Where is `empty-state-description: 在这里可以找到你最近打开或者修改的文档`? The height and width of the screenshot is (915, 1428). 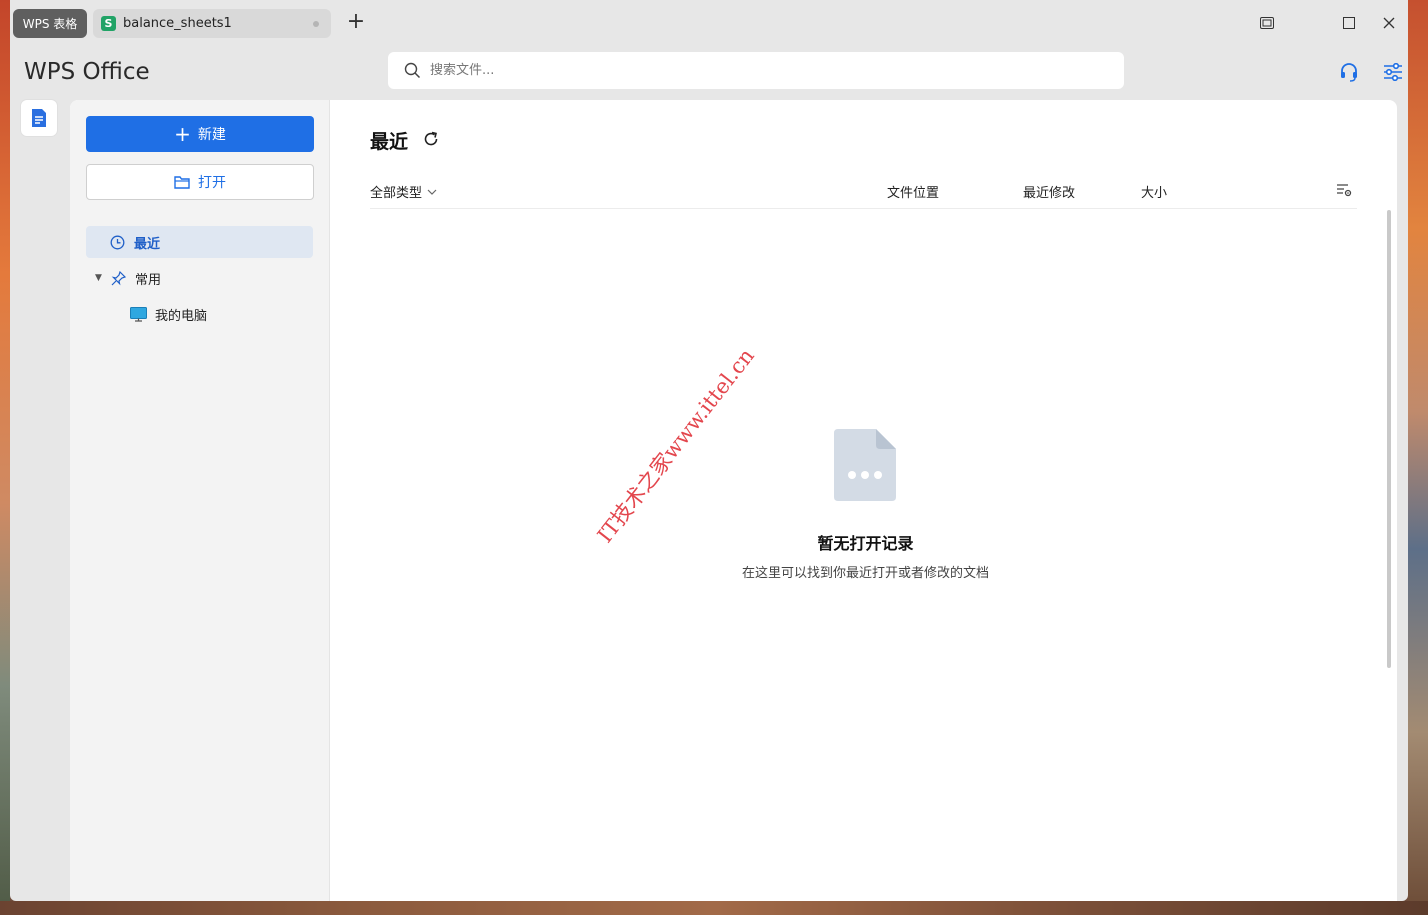 empty-state-description: 在这里可以找到你最近打开或者修改的文档 is located at coordinates (865, 573).